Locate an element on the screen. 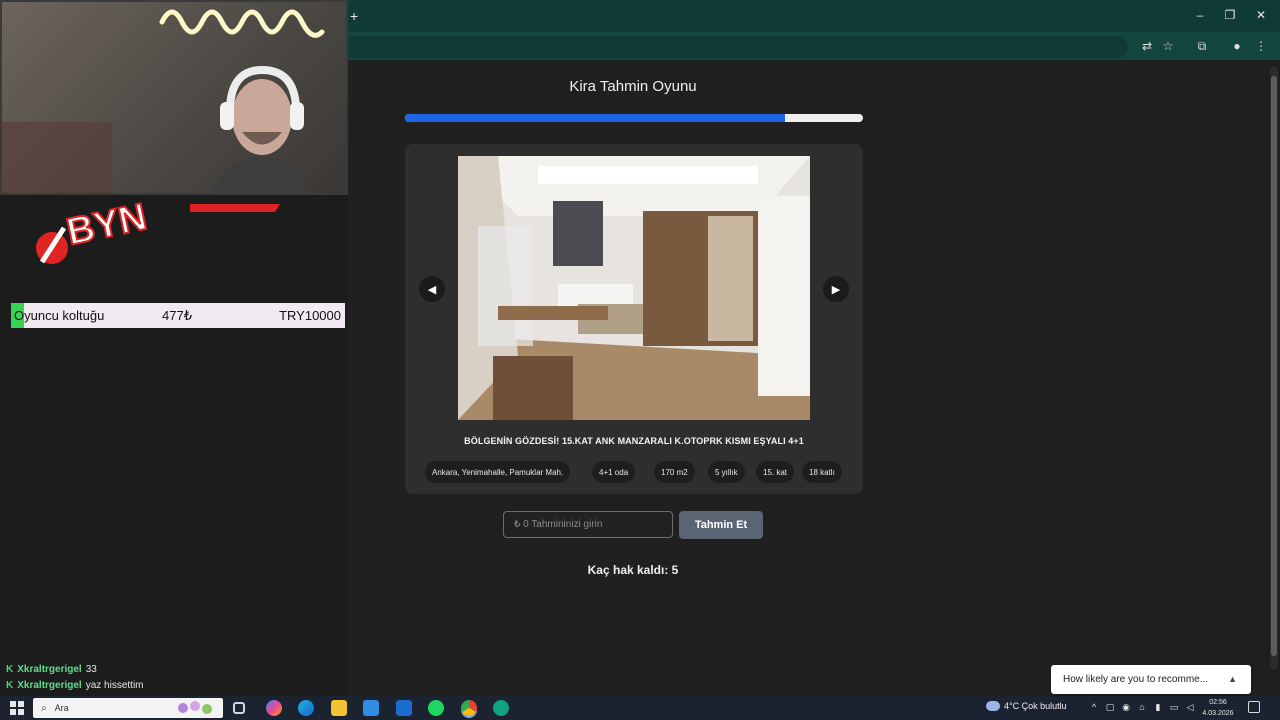 The width and height of the screenshot is (1280, 720). chat-message: K Xkraltrgerigel 33 is located at coordinates (75, 670).